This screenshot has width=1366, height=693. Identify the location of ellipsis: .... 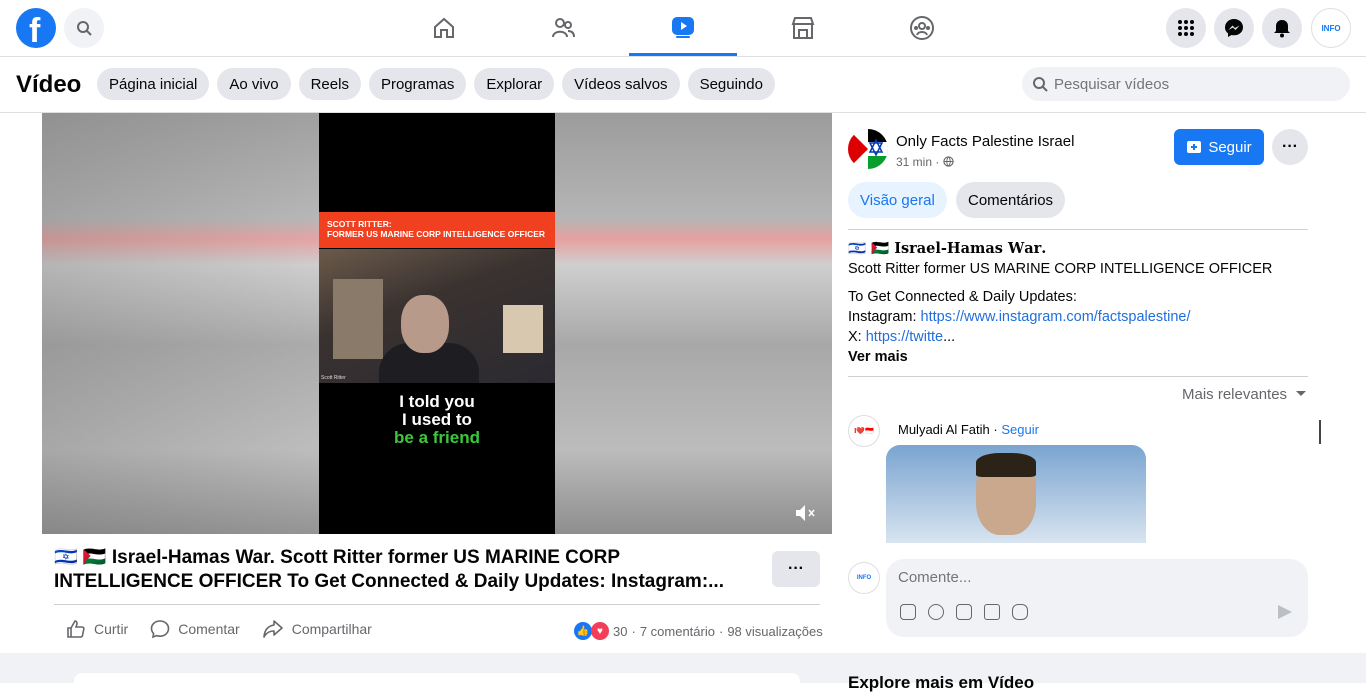
(949, 337).